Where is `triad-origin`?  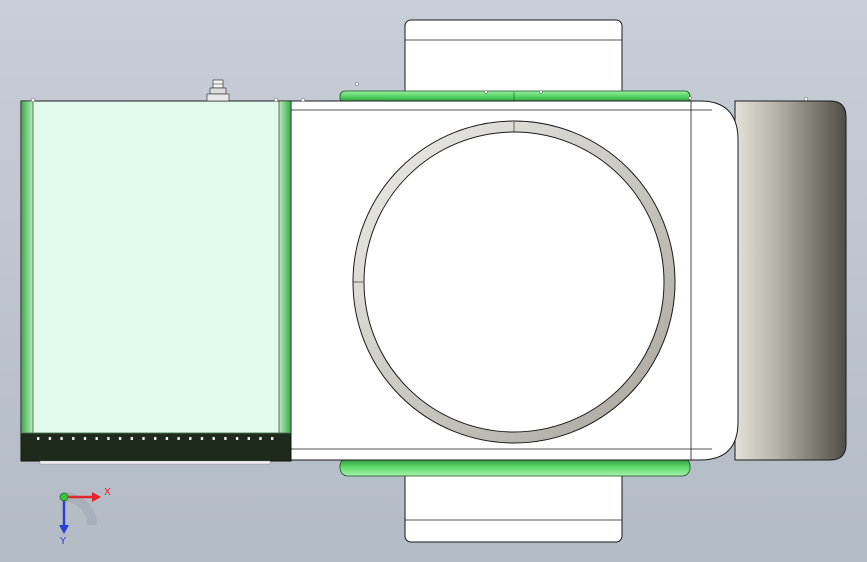 triad-origin is located at coordinates (64, 497).